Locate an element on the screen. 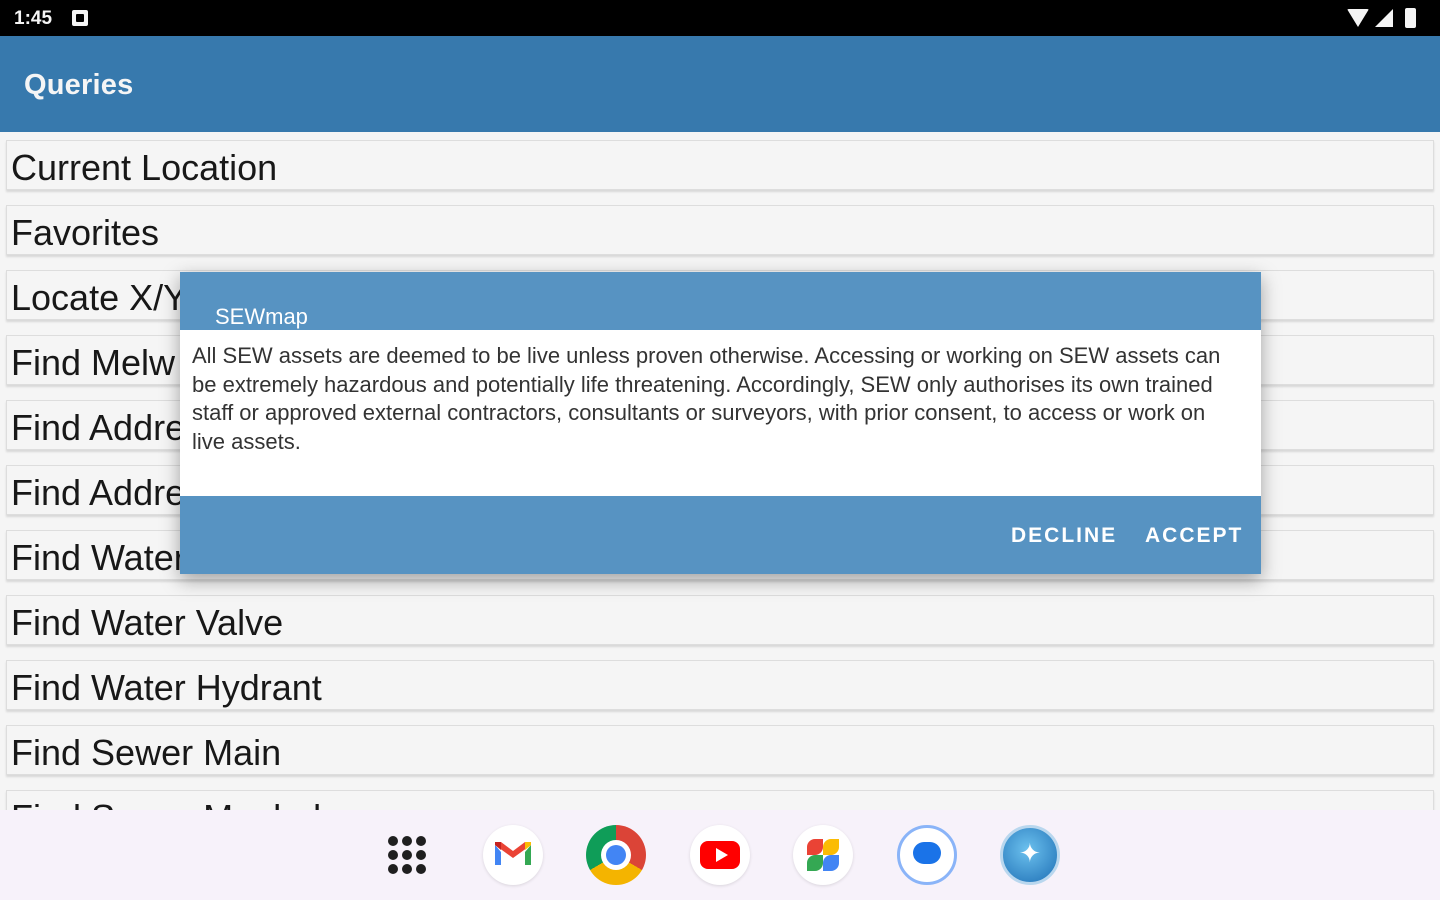 The height and width of the screenshot is (900, 1440). messages-icon is located at coordinates (927, 855).